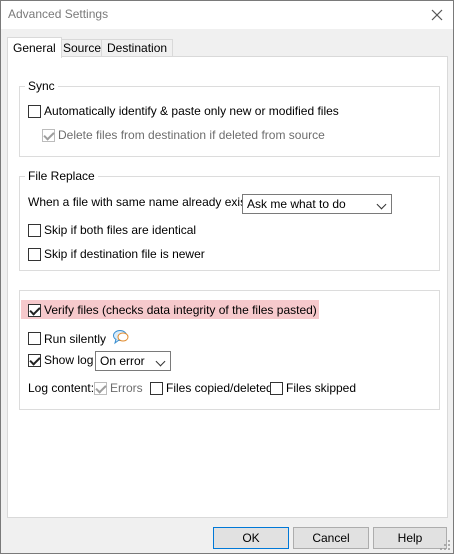  Describe the element at coordinates (34, 254) in the screenshot. I see `skip-newer-checkbox-box` at that location.